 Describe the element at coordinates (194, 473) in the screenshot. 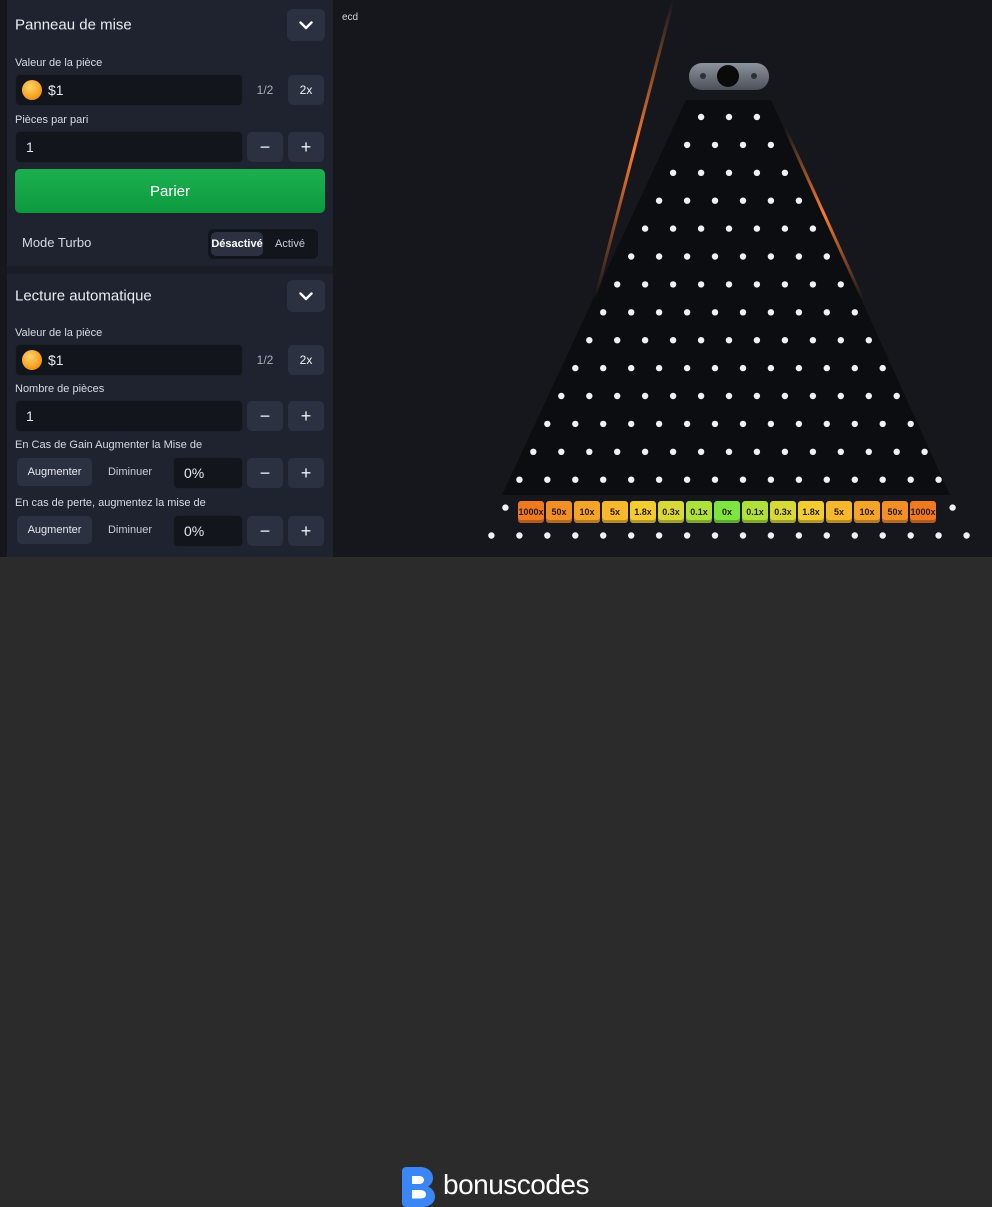

I see `on-win-percent-value: 0%` at that location.